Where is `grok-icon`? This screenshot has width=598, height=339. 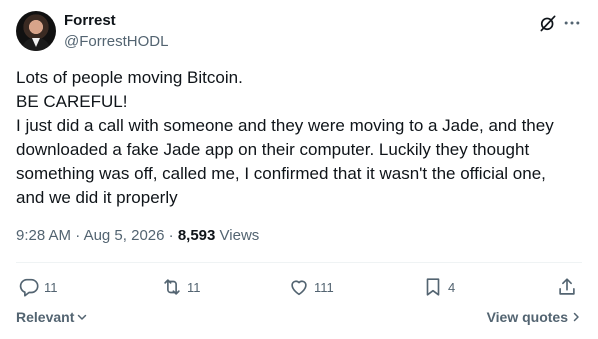 grok-icon is located at coordinates (548, 23).